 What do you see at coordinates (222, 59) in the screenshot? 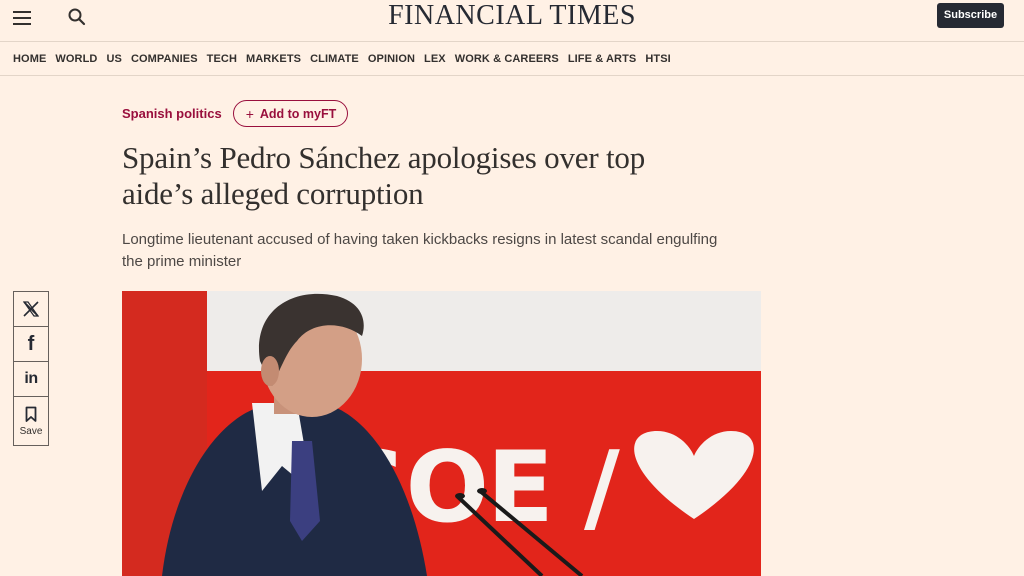
I see `nav-item-tech: TECH` at bounding box center [222, 59].